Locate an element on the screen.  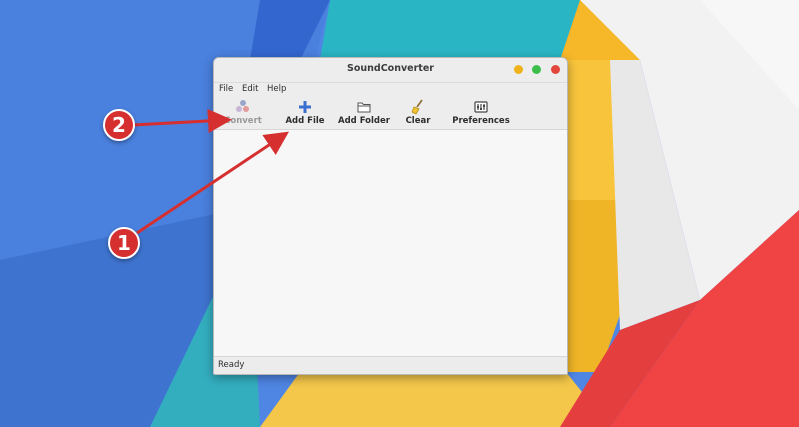
maximize-button is located at coordinates (536, 69).